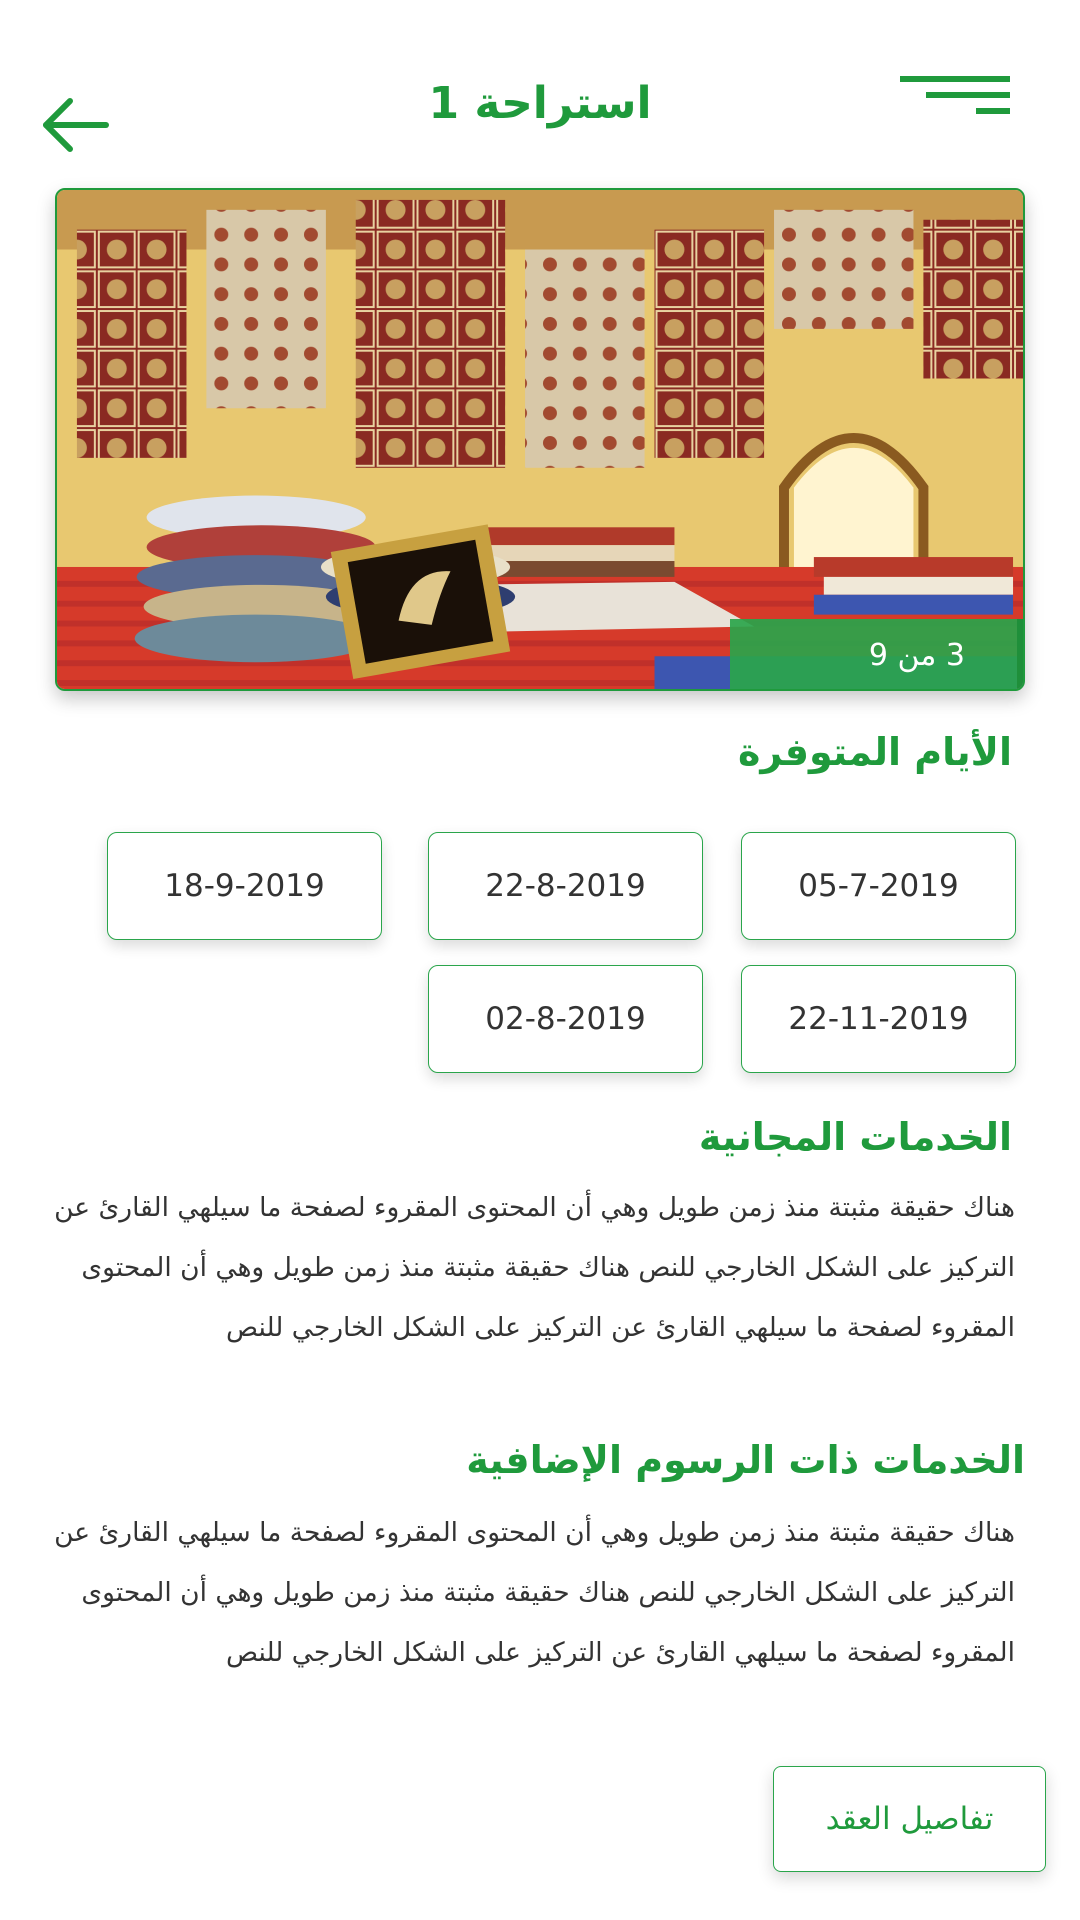 The width and height of the screenshot is (1080, 1920). What do you see at coordinates (745, 1460) in the screenshot?
I see `paid-services-title: الخدمات ذات الرسوم الإضافية` at bounding box center [745, 1460].